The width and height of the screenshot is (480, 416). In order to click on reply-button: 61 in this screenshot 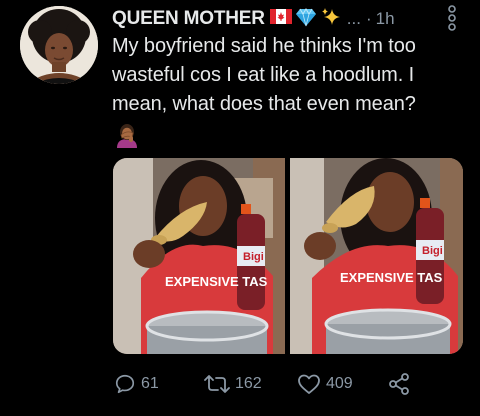, I will do `click(136, 384)`.